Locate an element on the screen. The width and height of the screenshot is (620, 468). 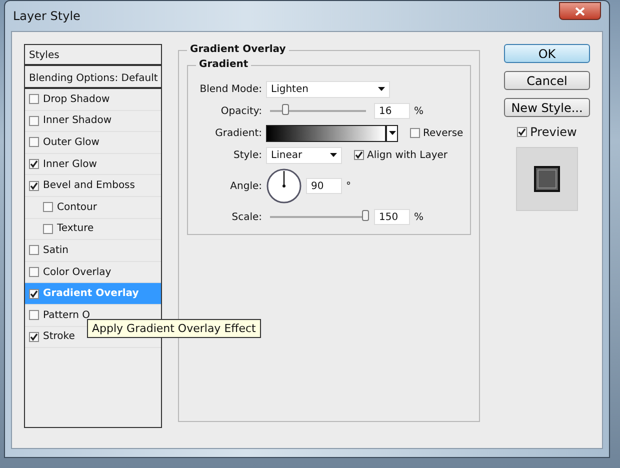
item-label: Pattern O is located at coordinates (66, 315).